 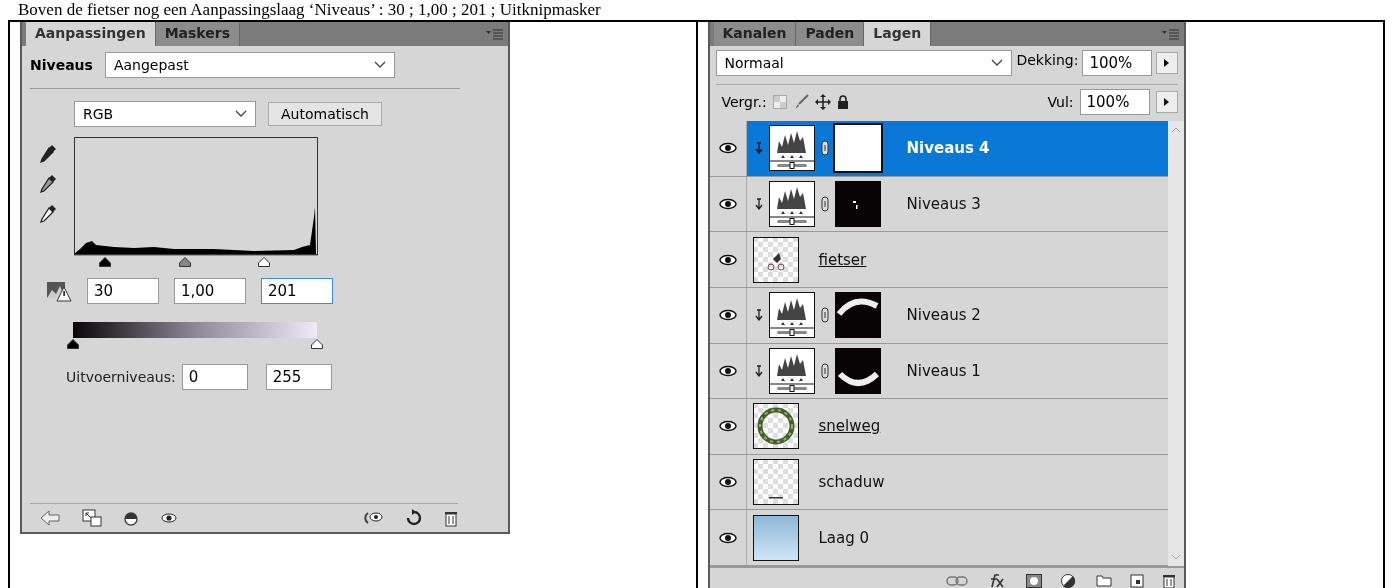 What do you see at coordinates (325, 114) in the screenshot?
I see `auto-button: Automatisch` at bounding box center [325, 114].